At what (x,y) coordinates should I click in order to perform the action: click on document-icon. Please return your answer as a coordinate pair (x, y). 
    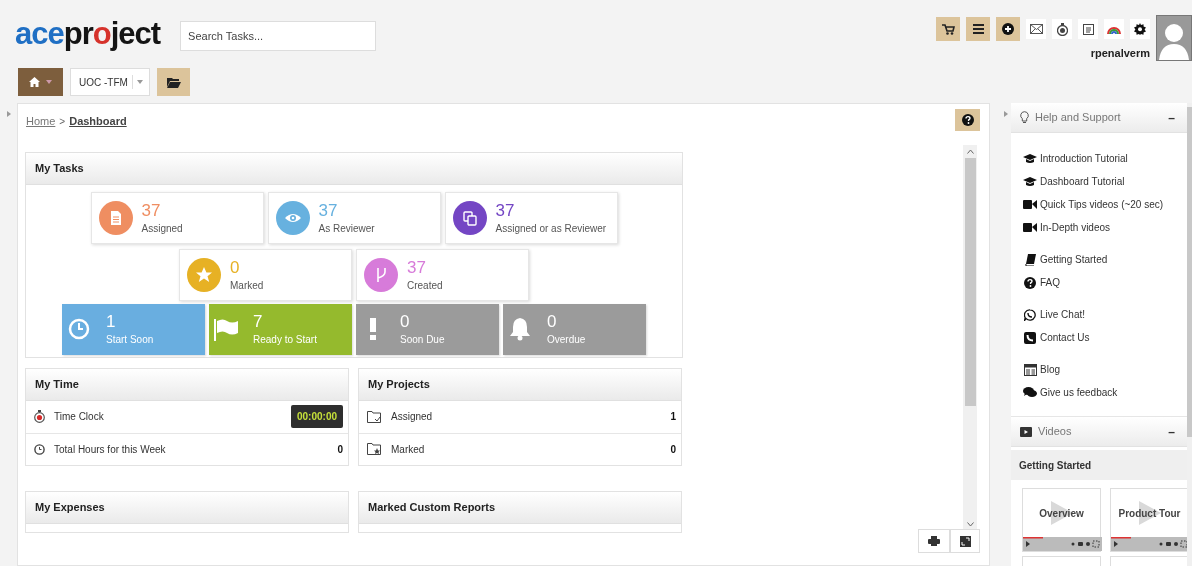
    Looking at the image, I should click on (115, 217).